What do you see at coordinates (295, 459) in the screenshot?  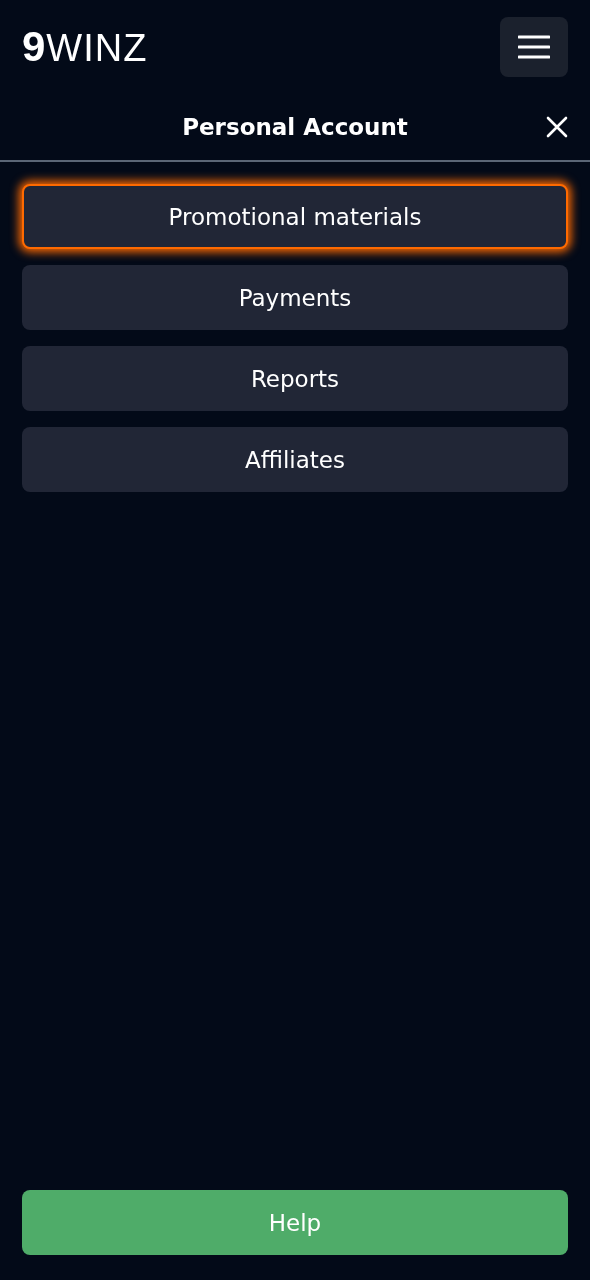 I see `menu-item: Affiliates` at bounding box center [295, 459].